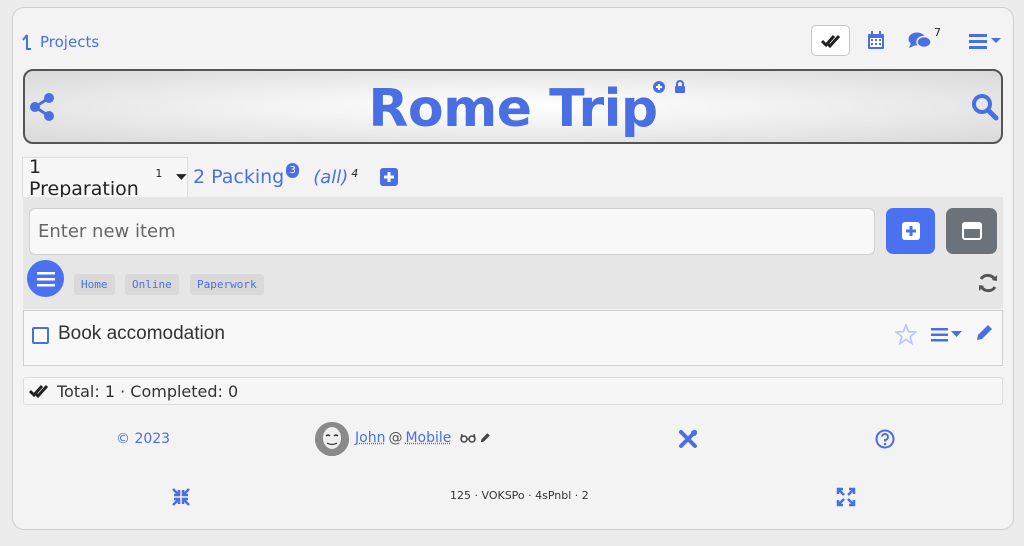 This screenshot has height=546, width=1024. I want to click on tab-preparation: 1 Preparation 1, so click(105, 177).